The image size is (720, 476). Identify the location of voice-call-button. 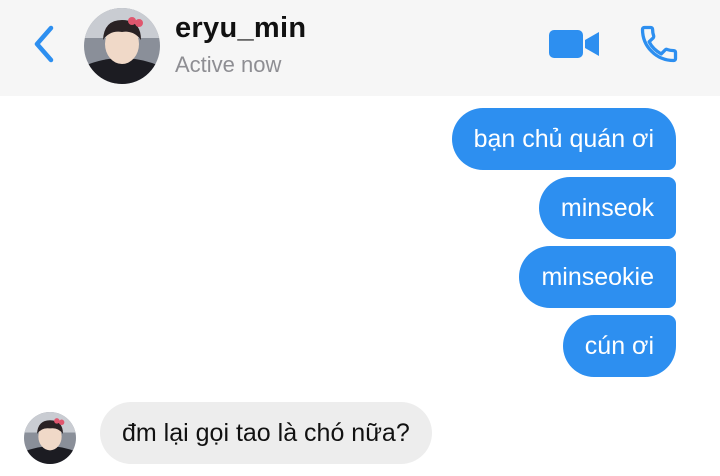
(659, 44).